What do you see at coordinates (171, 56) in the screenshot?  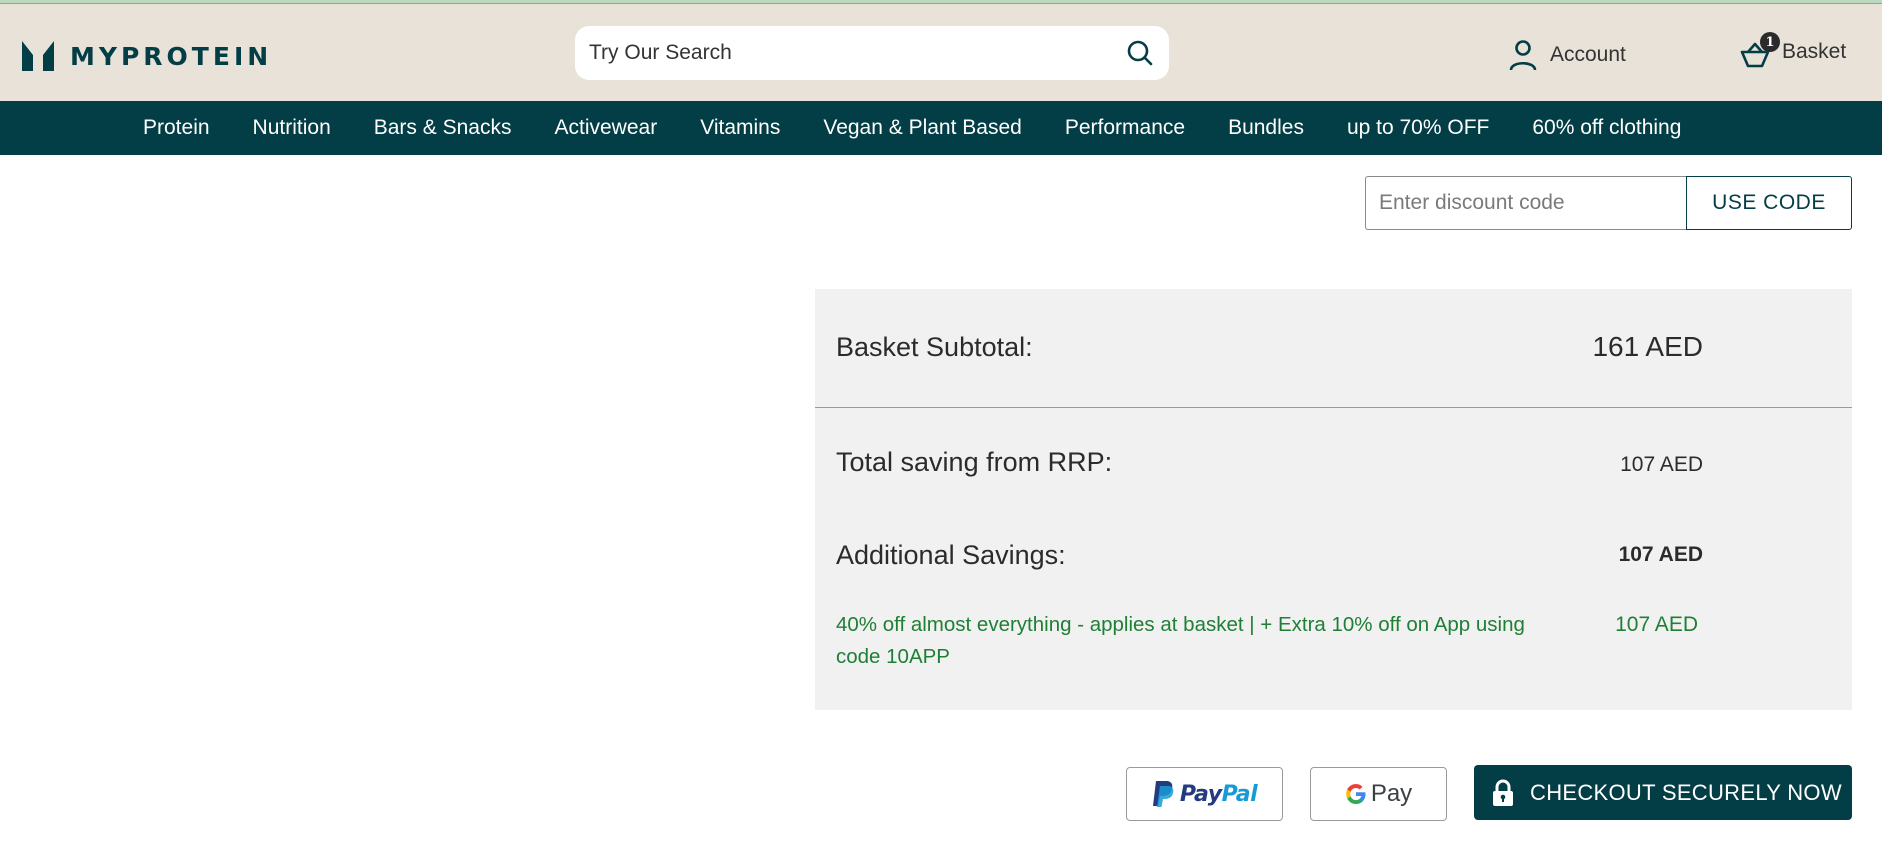 I see `logo-text: MYPROTEIN` at bounding box center [171, 56].